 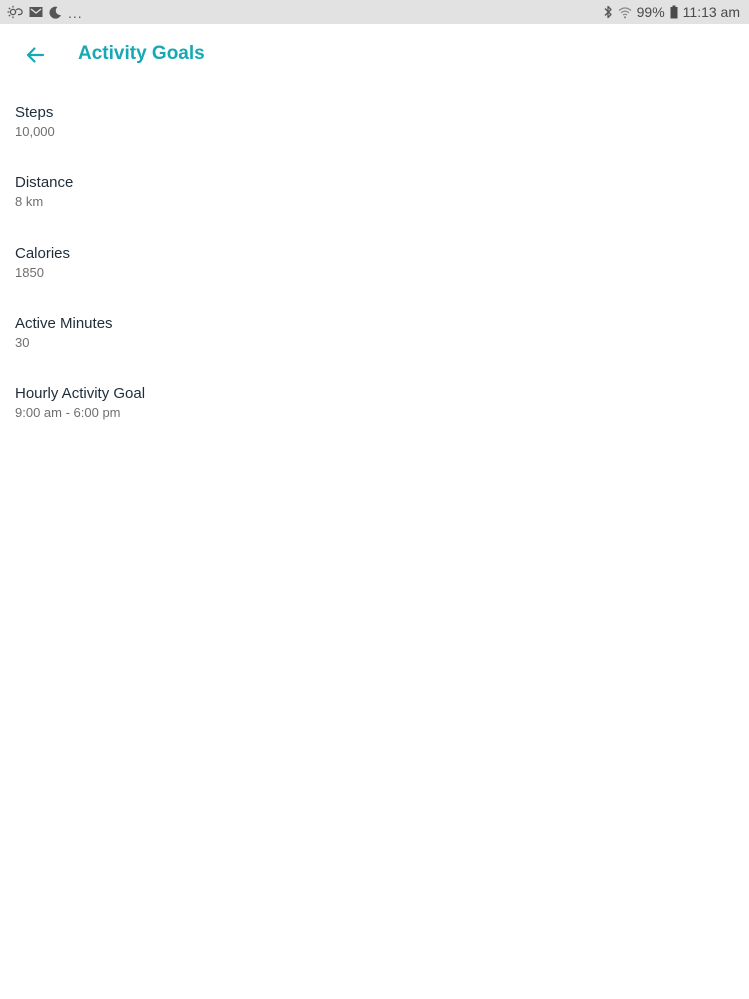 What do you see at coordinates (374, 412) in the screenshot?
I see `goal-item-hourly-activity: Hourly Activity Goal 9:00 am - 6:00 pm` at bounding box center [374, 412].